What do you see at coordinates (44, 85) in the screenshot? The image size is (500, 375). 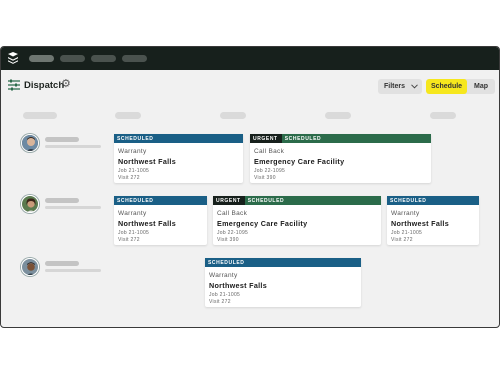 I see `page-title: Dispatch` at bounding box center [44, 85].